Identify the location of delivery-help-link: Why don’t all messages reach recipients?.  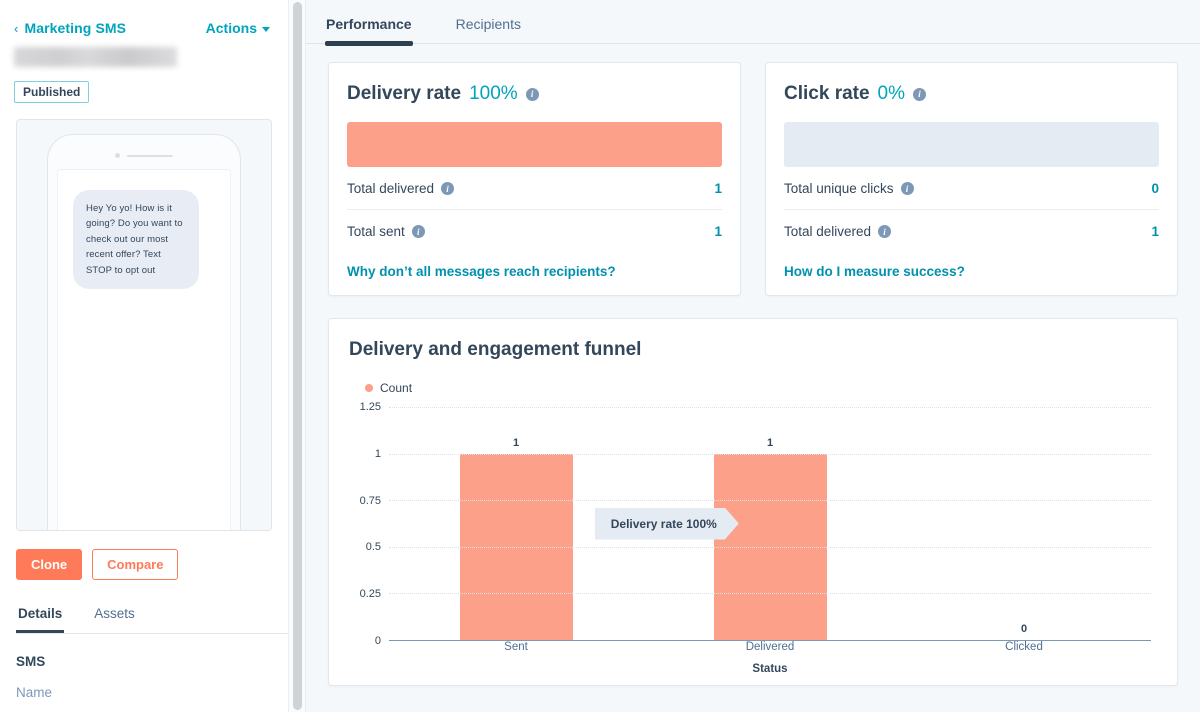
(534, 271).